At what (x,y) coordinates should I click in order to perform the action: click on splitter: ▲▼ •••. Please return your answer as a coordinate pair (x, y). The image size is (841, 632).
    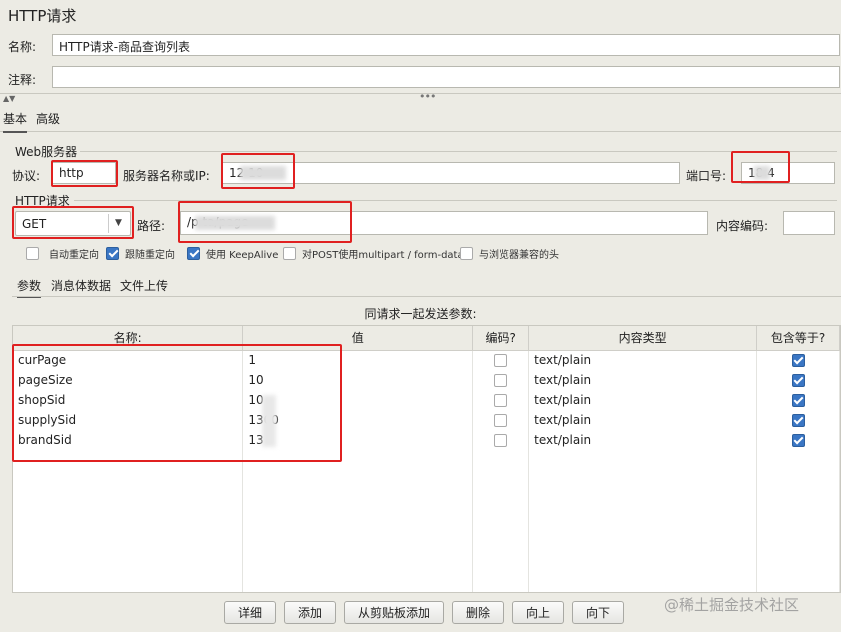
    Looking at the image, I should click on (420, 96).